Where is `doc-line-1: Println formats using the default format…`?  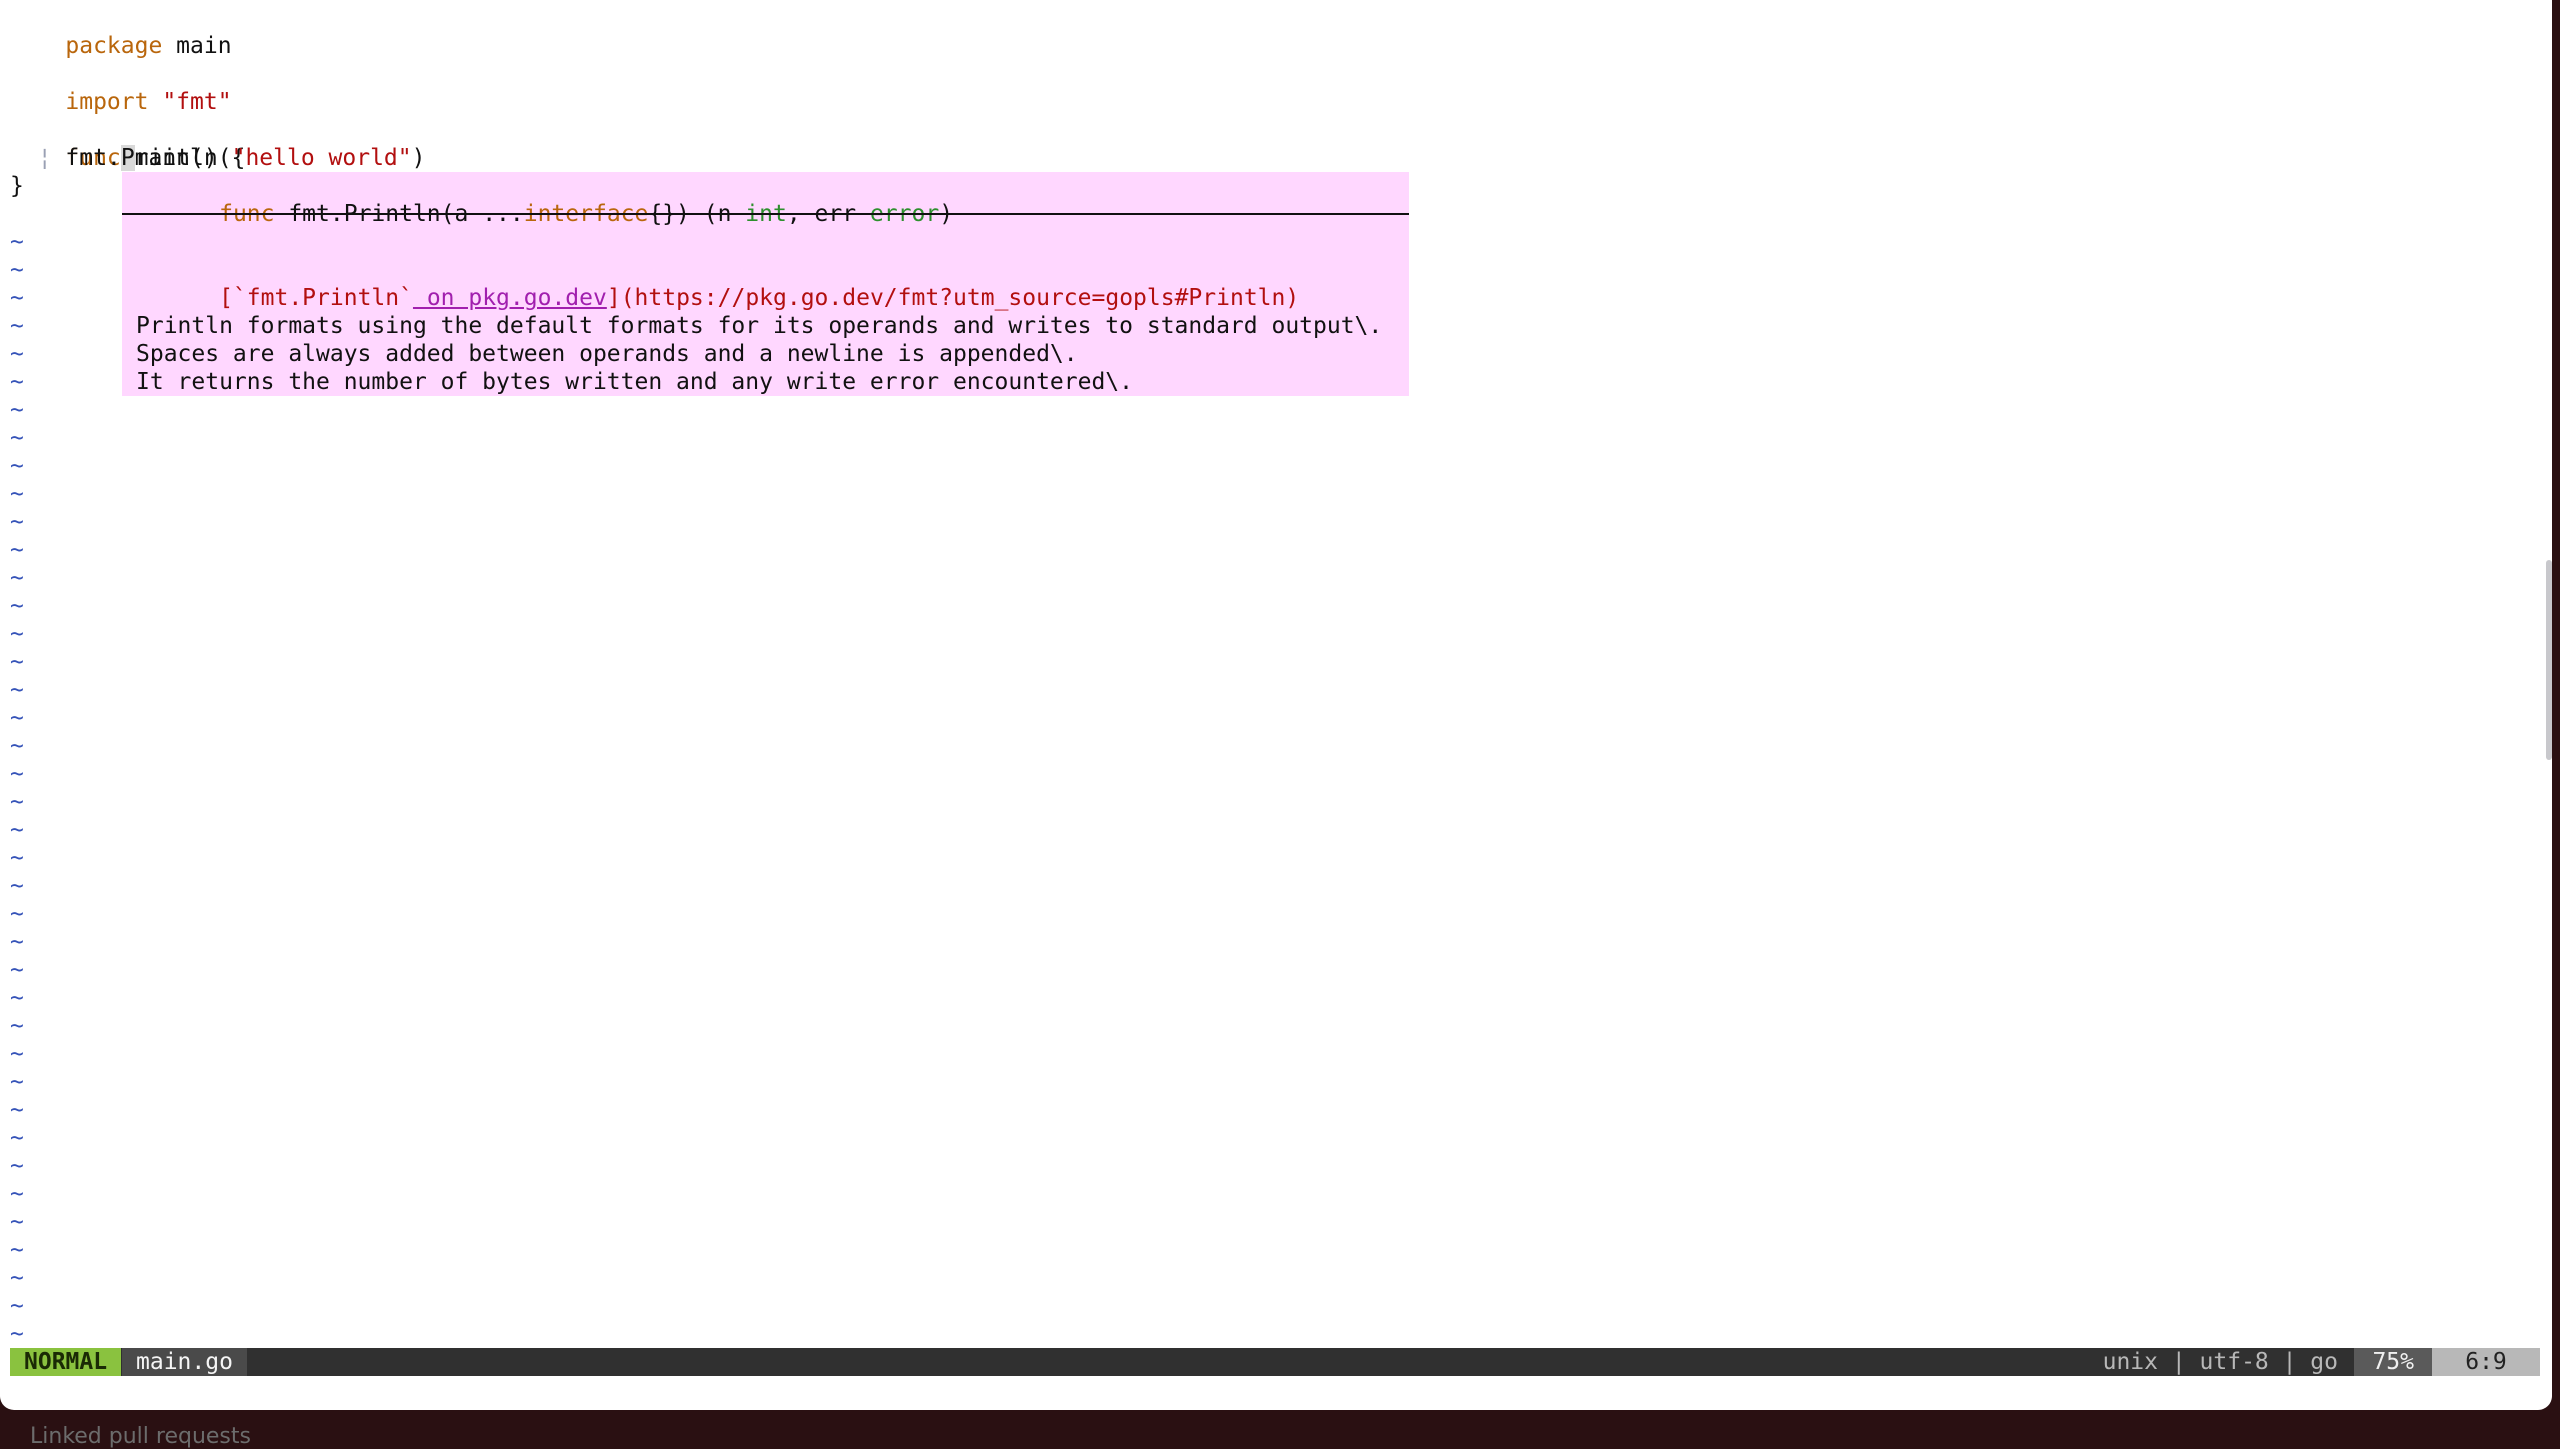 doc-line-1: Println formats using the default format… is located at coordinates (759, 326).